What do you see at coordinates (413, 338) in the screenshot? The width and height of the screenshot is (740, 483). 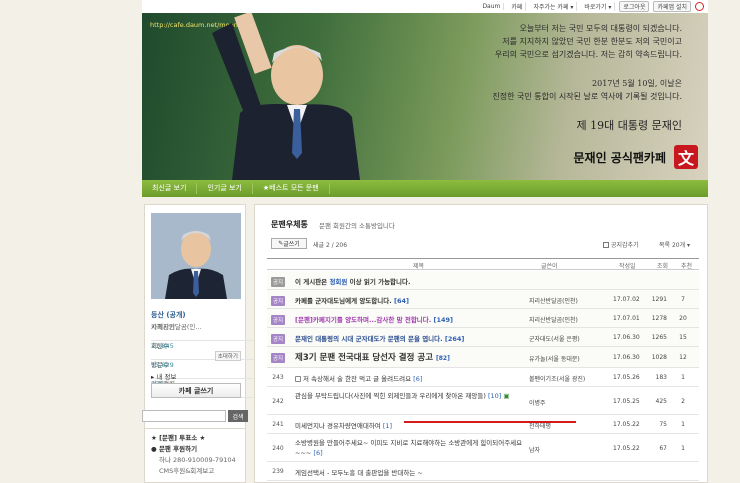 I see `post-subject: 문재인 대통령의 시대 군자대도가 문팬의 문을 엽니다. [264]` at bounding box center [413, 338].